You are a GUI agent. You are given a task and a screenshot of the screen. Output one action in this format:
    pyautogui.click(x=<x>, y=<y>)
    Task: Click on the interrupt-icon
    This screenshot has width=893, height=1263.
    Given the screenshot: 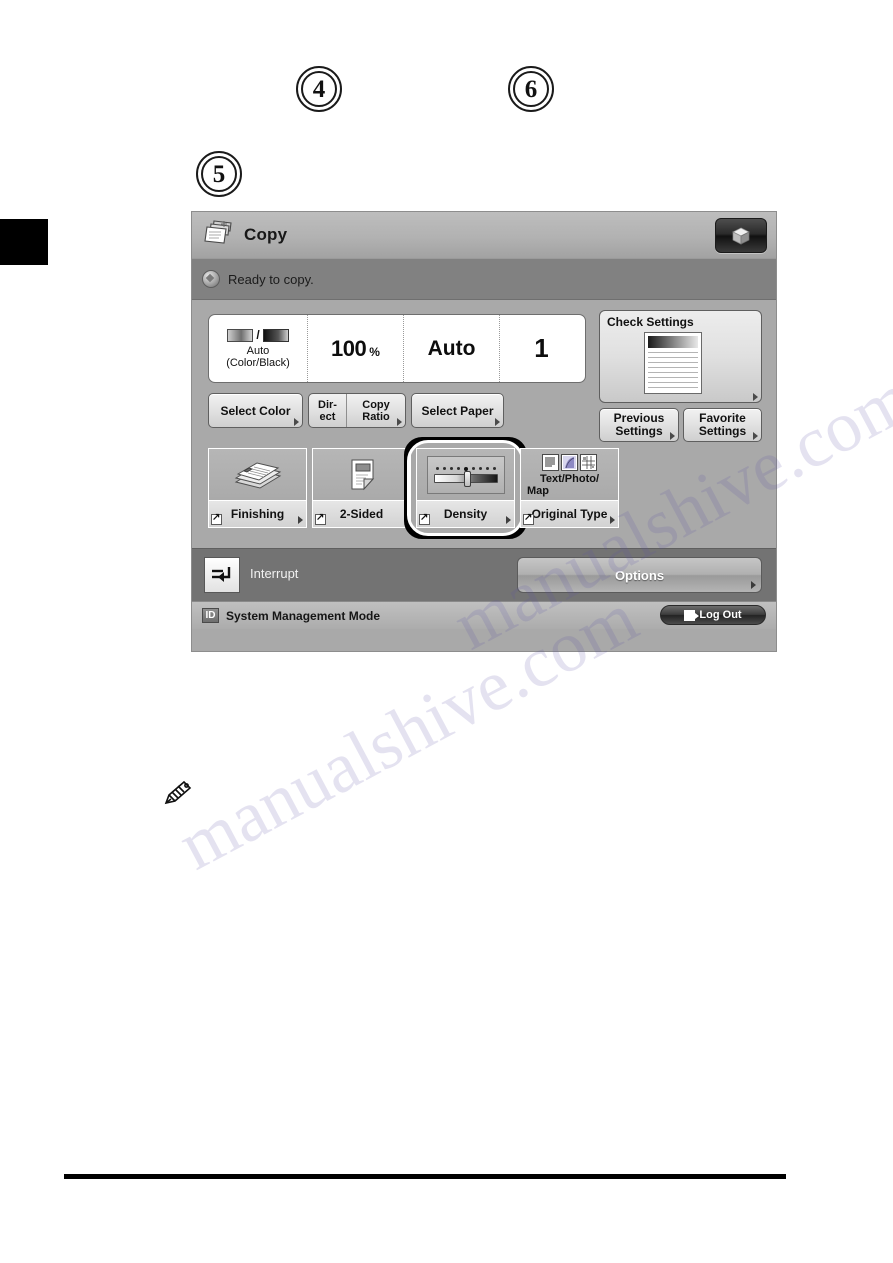 What is the action you would take?
    pyautogui.click(x=222, y=575)
    